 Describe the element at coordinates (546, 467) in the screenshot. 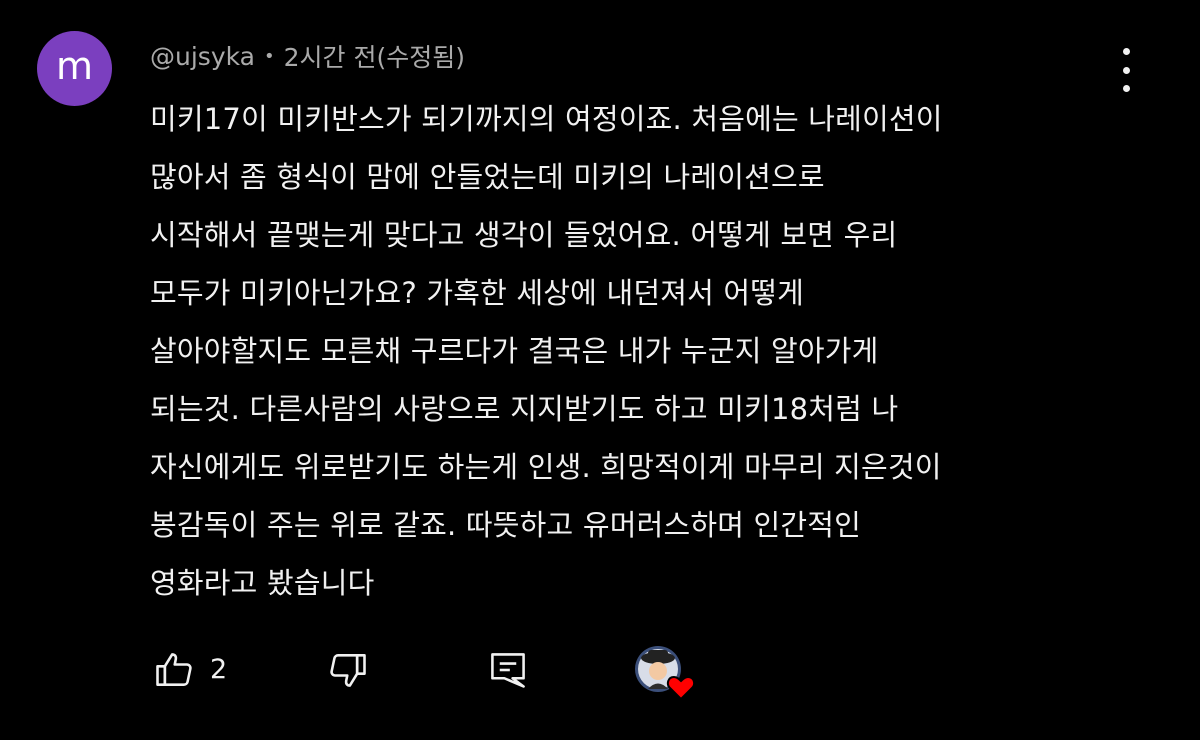

I see `comment-text-line: 자신에게도 위로받기도 하는게 인생. 희망적이게 마무리 지은것이` at that location.